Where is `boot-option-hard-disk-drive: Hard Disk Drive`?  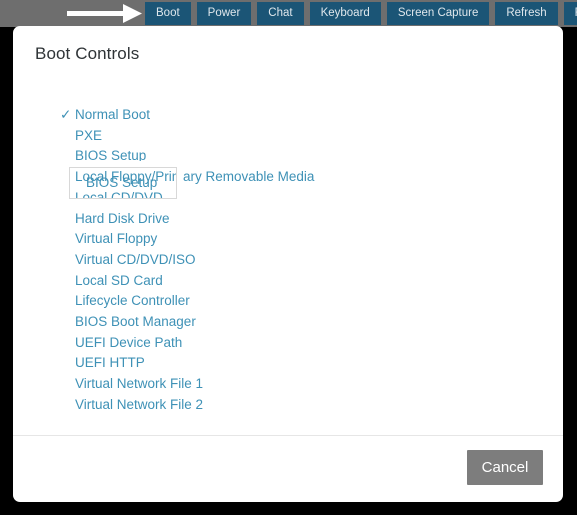 boot-option-hard-disk-drive: Hard Disk Drive is located at coordinates (275, 219).